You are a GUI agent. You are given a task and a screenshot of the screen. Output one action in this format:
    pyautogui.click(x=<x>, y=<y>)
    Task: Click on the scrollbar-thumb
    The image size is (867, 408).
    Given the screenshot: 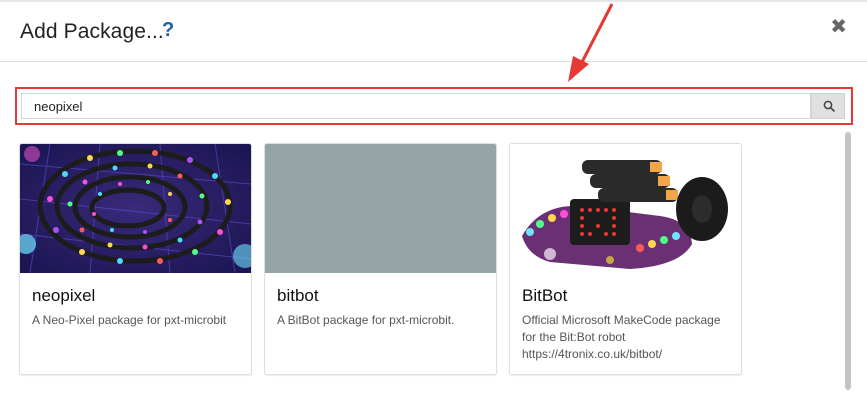 What is the action you would take?
    pyautogui.click(x=848, y=261)
    